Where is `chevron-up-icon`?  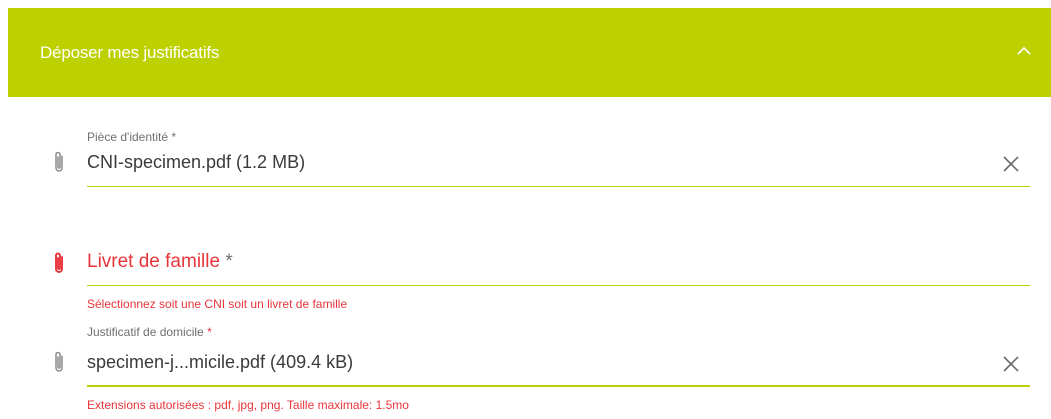 chevron-up-icon is located at coordinates (1024, 51).